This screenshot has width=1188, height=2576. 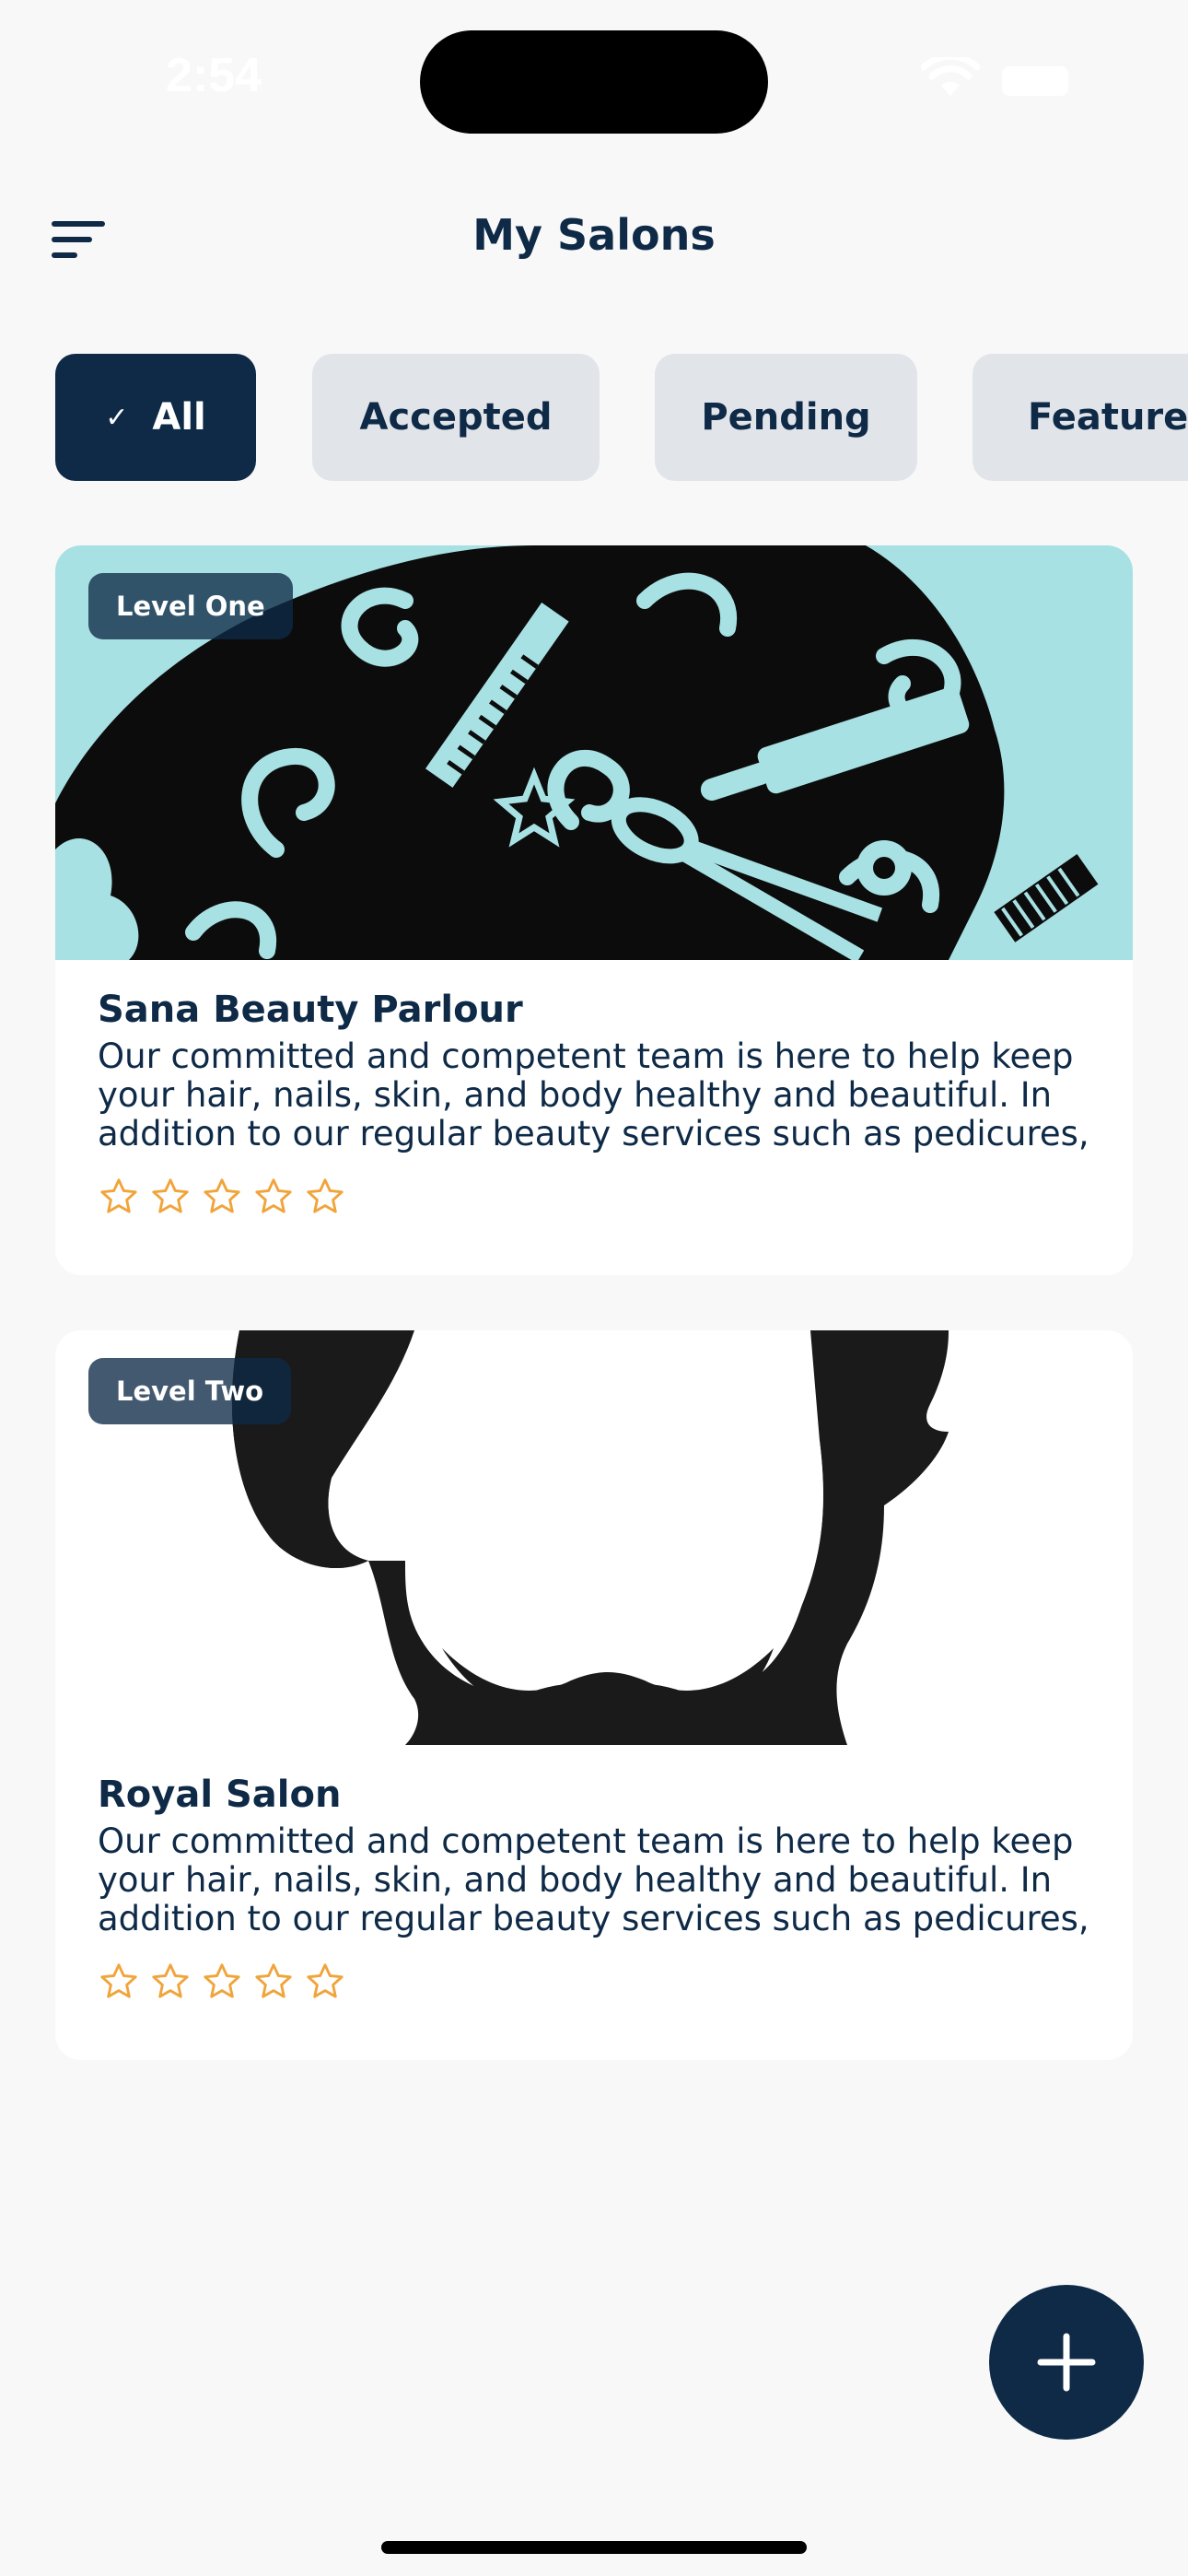 I want to click on page-title: My Salons, so click(x=594, y=235).